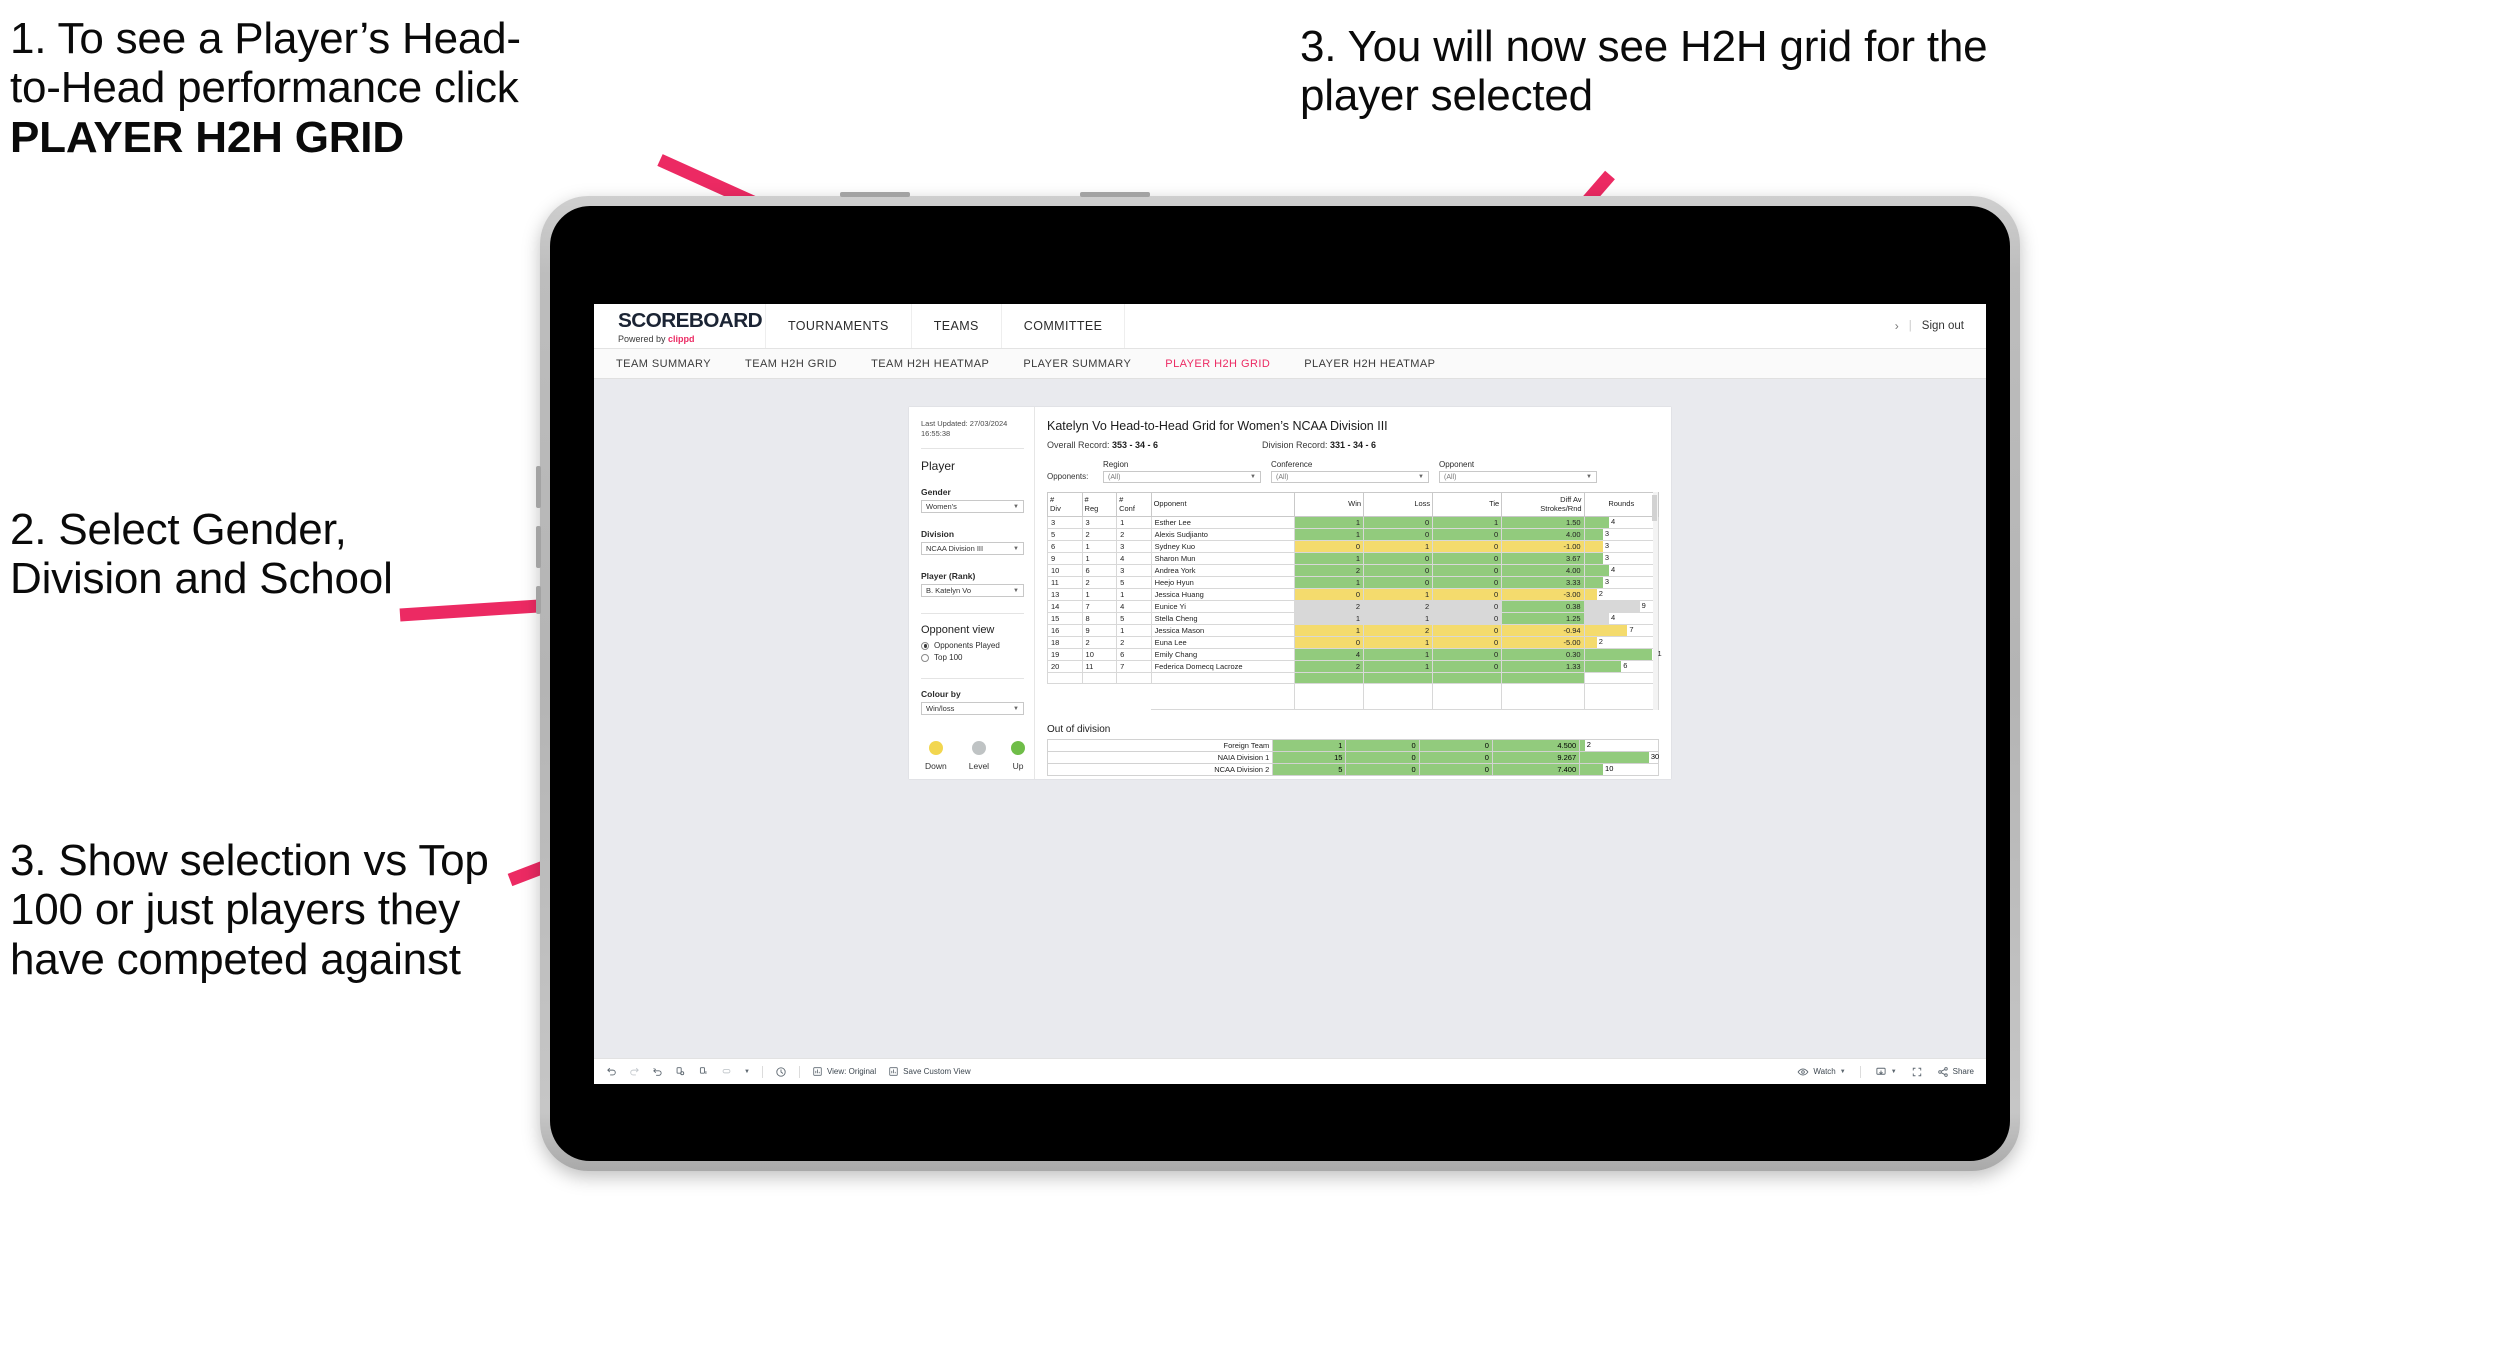  What do you see at coordinates (1353, 571) in the screenshot?
I see `table-row: 10 6 3 Andrea York 2 0 0 4.00 4` at bounding box center [1353, 571].